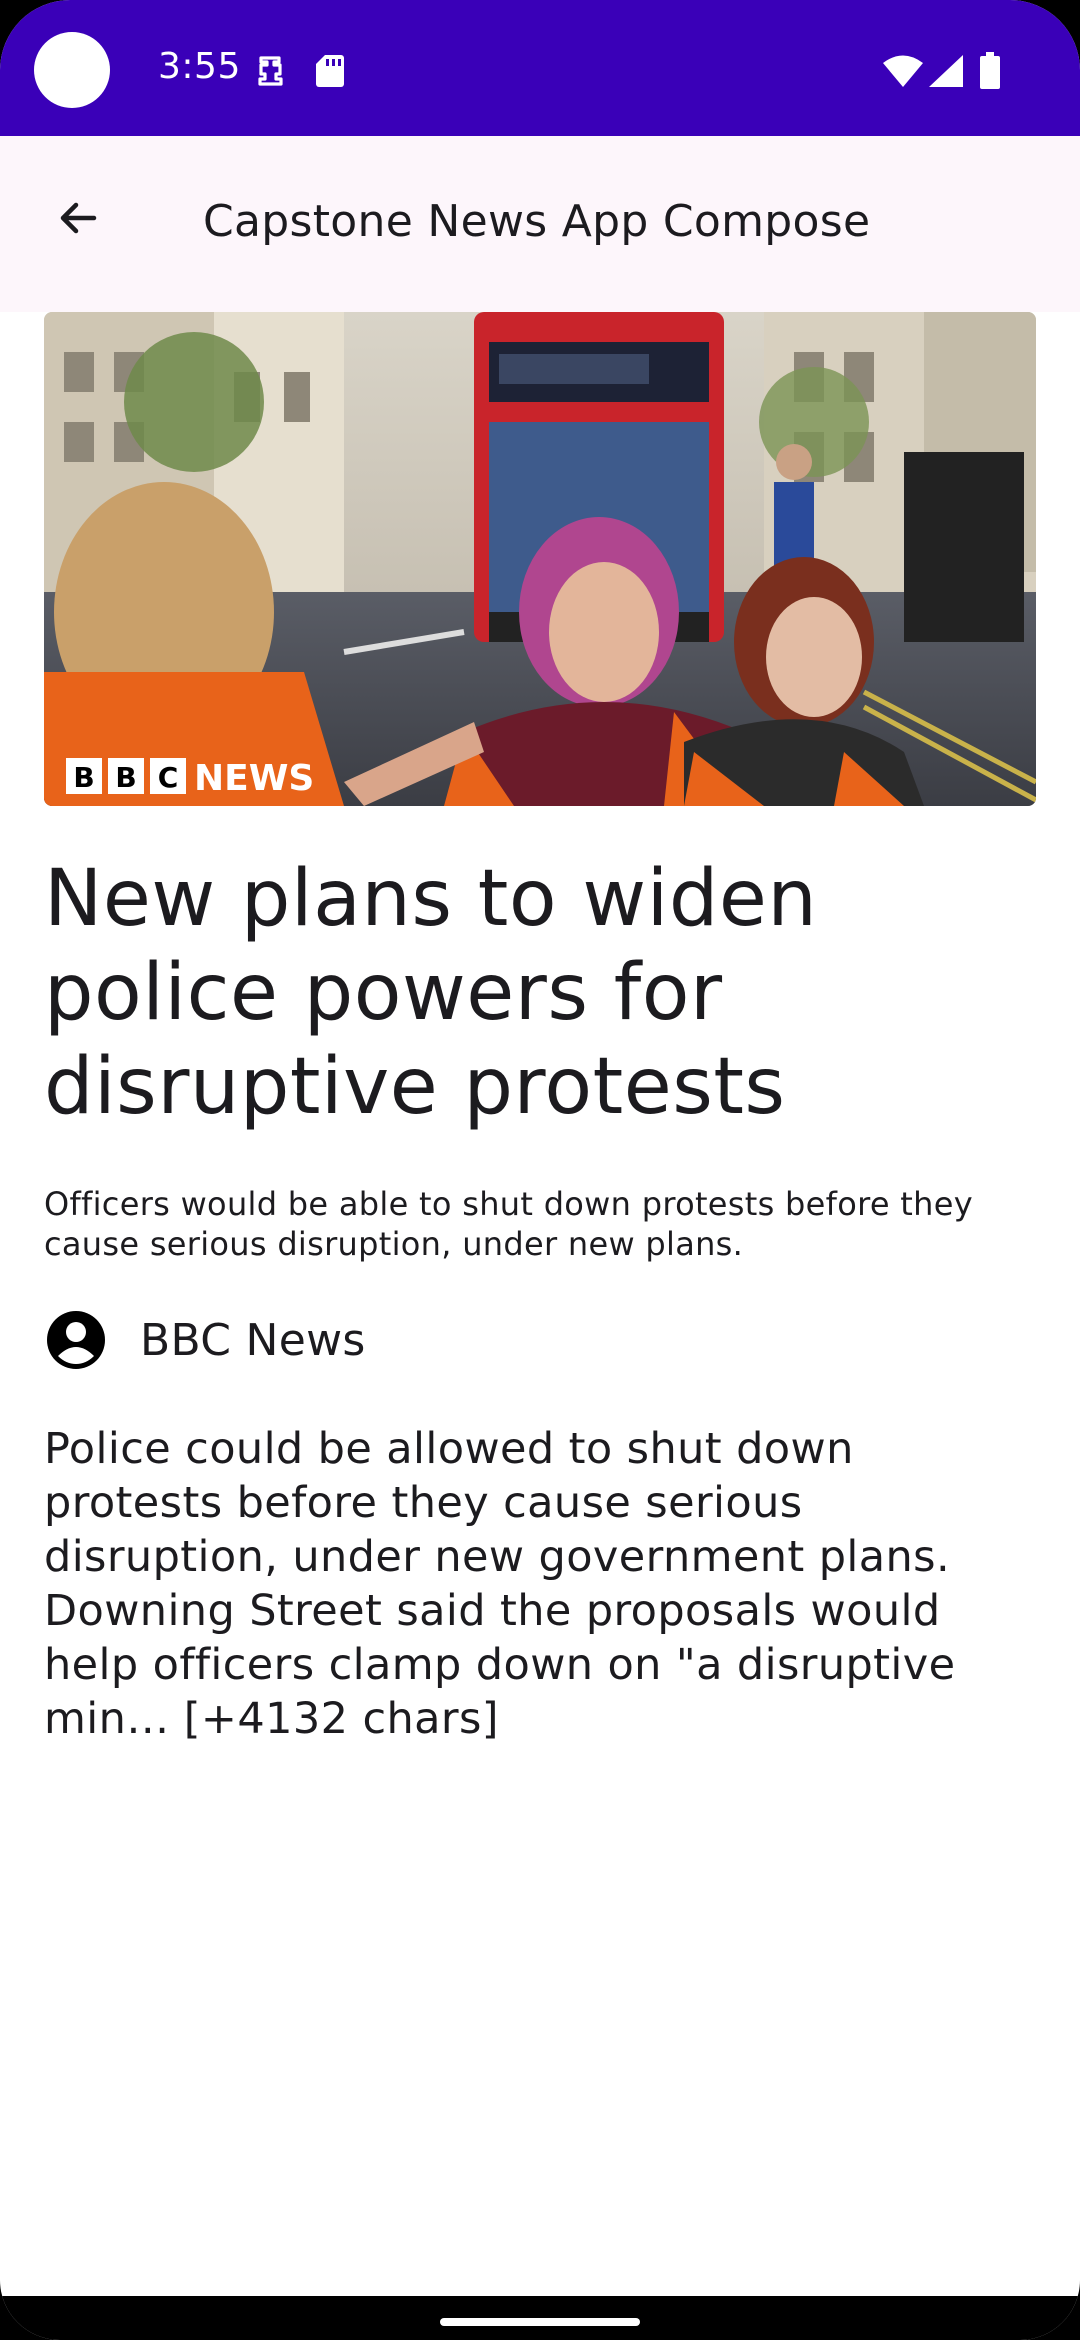 The width and height of the screenshot is (1080, 2340). What do you see at coordinates (903, 71) in the screenshot?
I see `wifi-icon` at bounding box center [903, 71].